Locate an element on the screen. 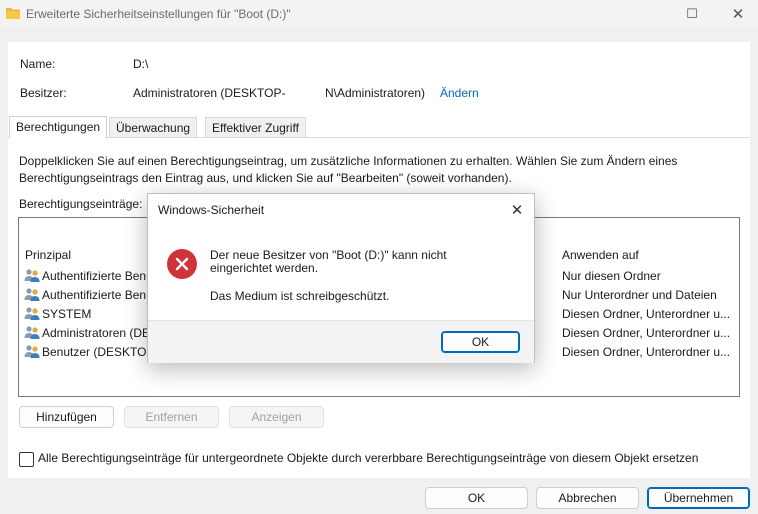 The height and width of the screenshot is (514, 758). error-icon is located at coordinates (182, 264).